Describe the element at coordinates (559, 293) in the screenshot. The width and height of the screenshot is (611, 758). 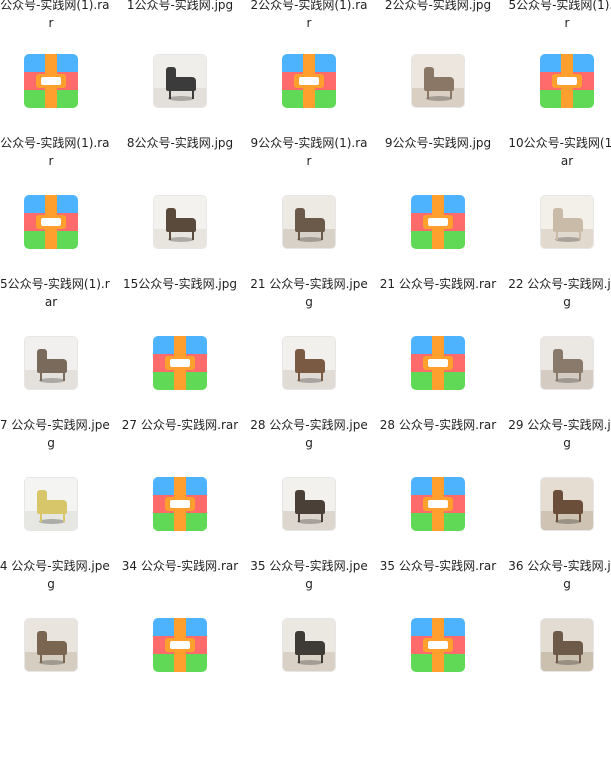
I see `file-name: 22 公众号-实践网.jpeg` at that location.